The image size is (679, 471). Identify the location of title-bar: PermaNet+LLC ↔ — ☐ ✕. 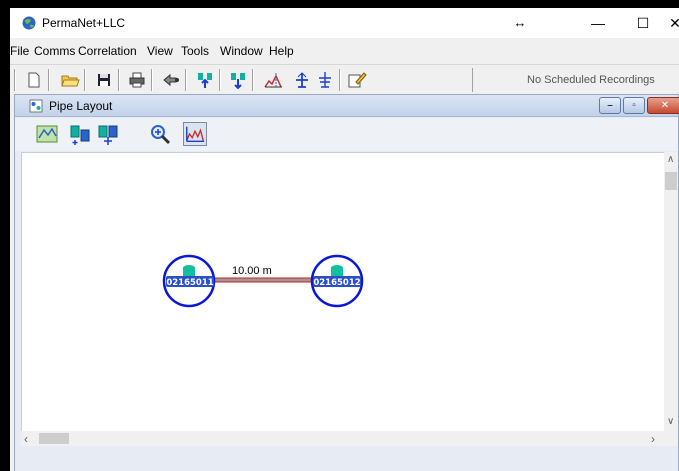
(344, 23).